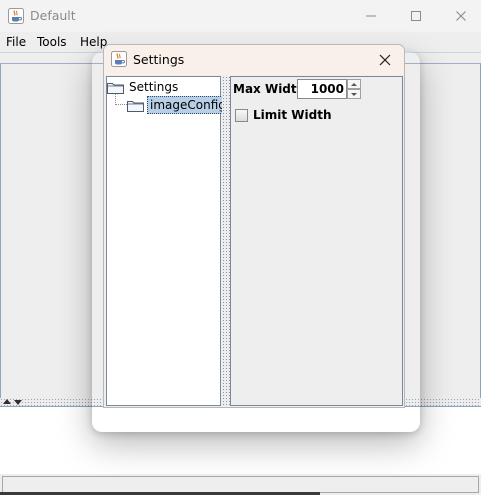 The height and width of the screenshot is (495, 481). Describe the element at coordinates (16, 42) in the screenshot. I see `menu-file: File` at that location.